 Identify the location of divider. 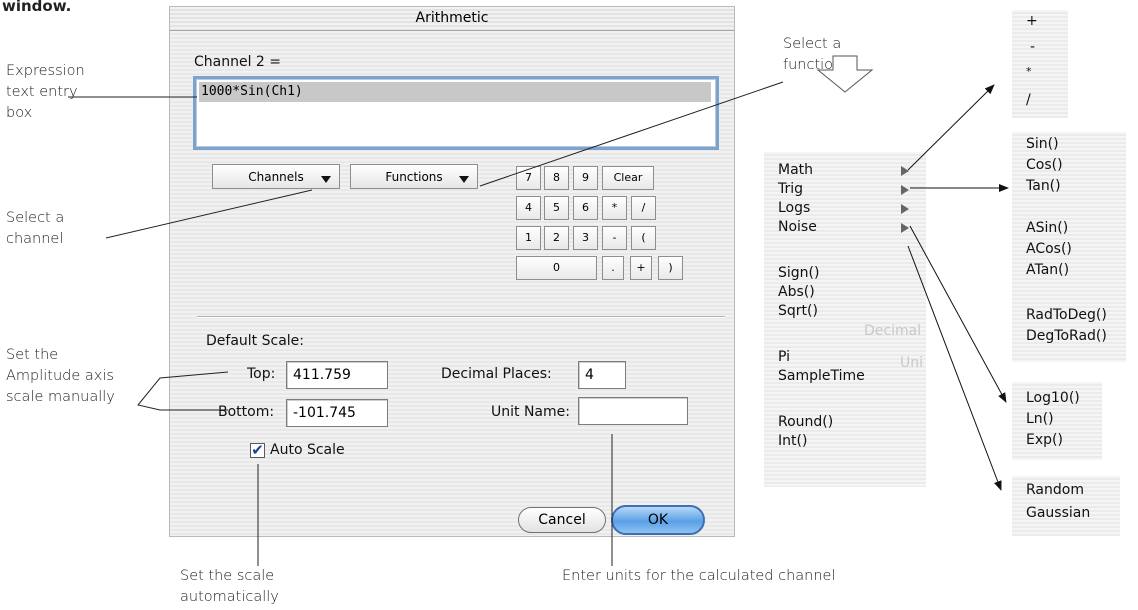
(461, 317).